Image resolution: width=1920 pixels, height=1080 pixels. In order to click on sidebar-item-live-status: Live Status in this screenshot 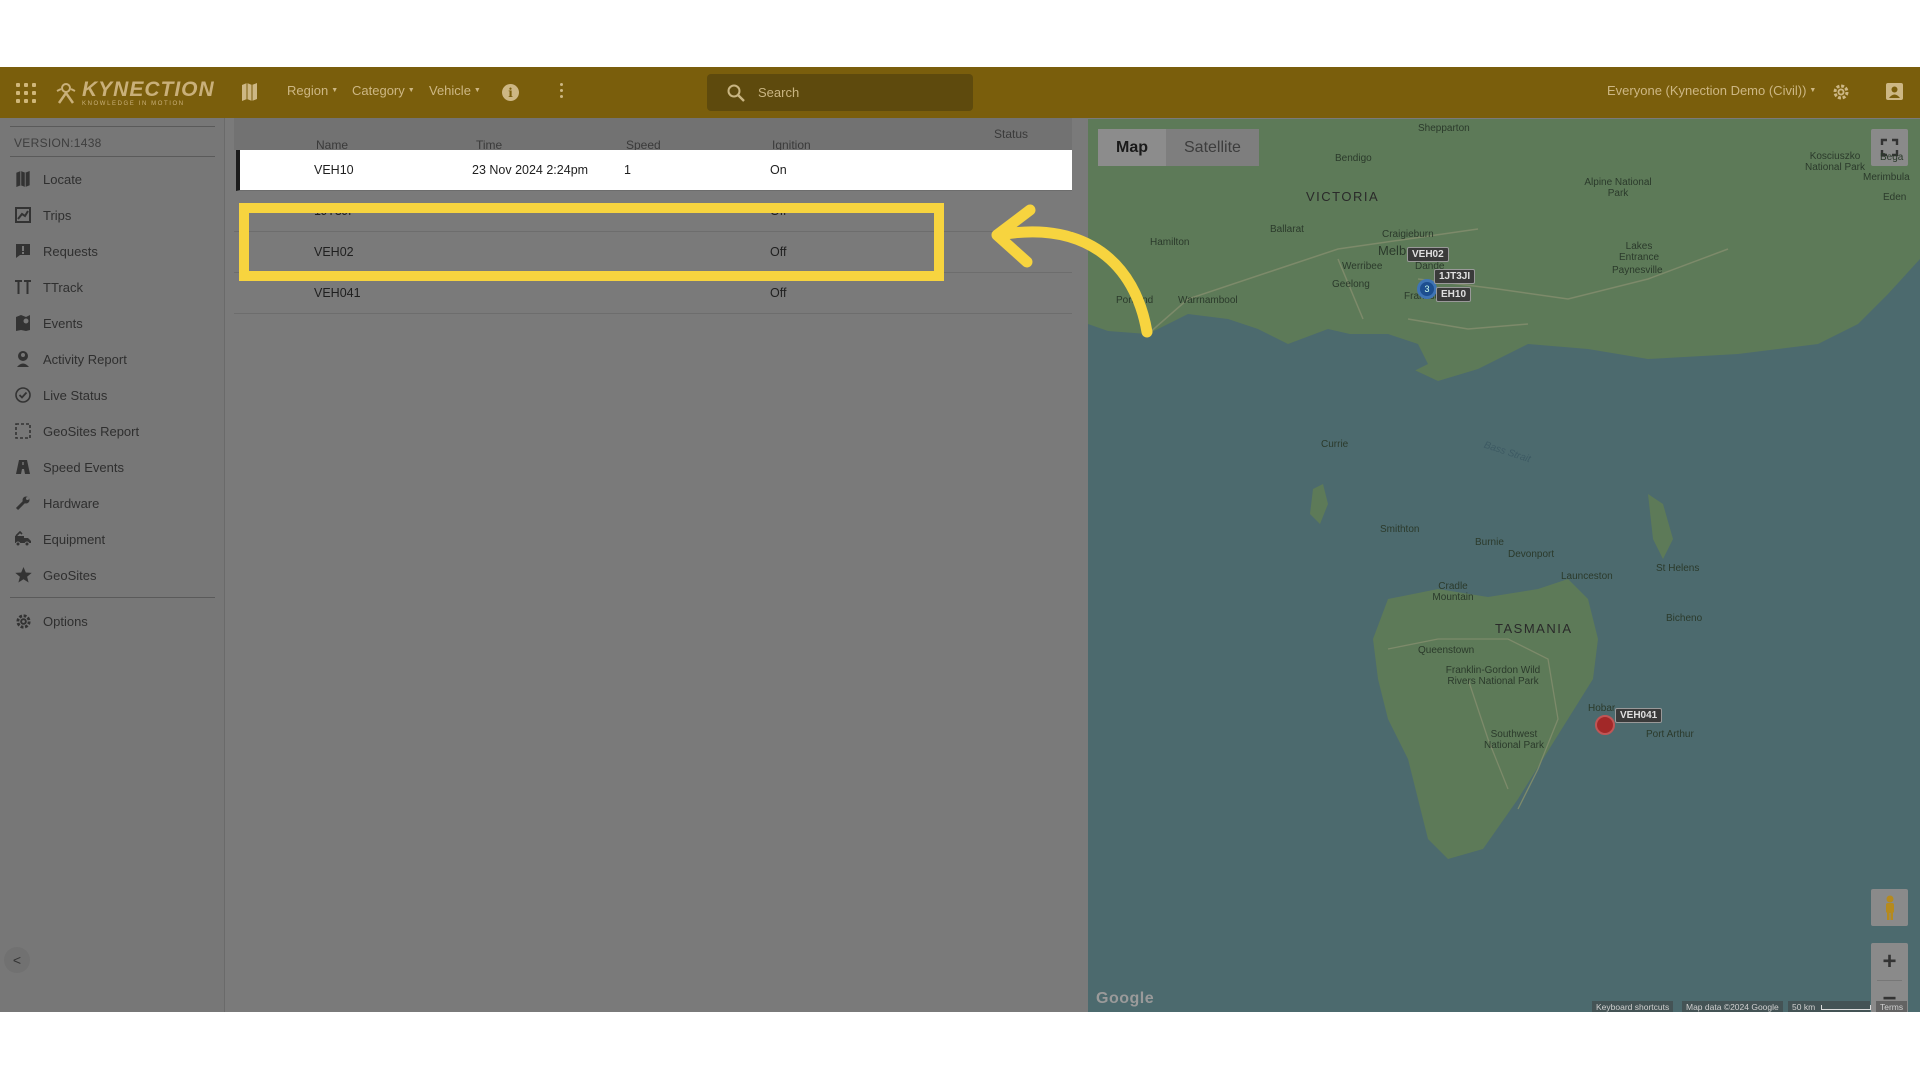, I will do `click(112, 395)`.